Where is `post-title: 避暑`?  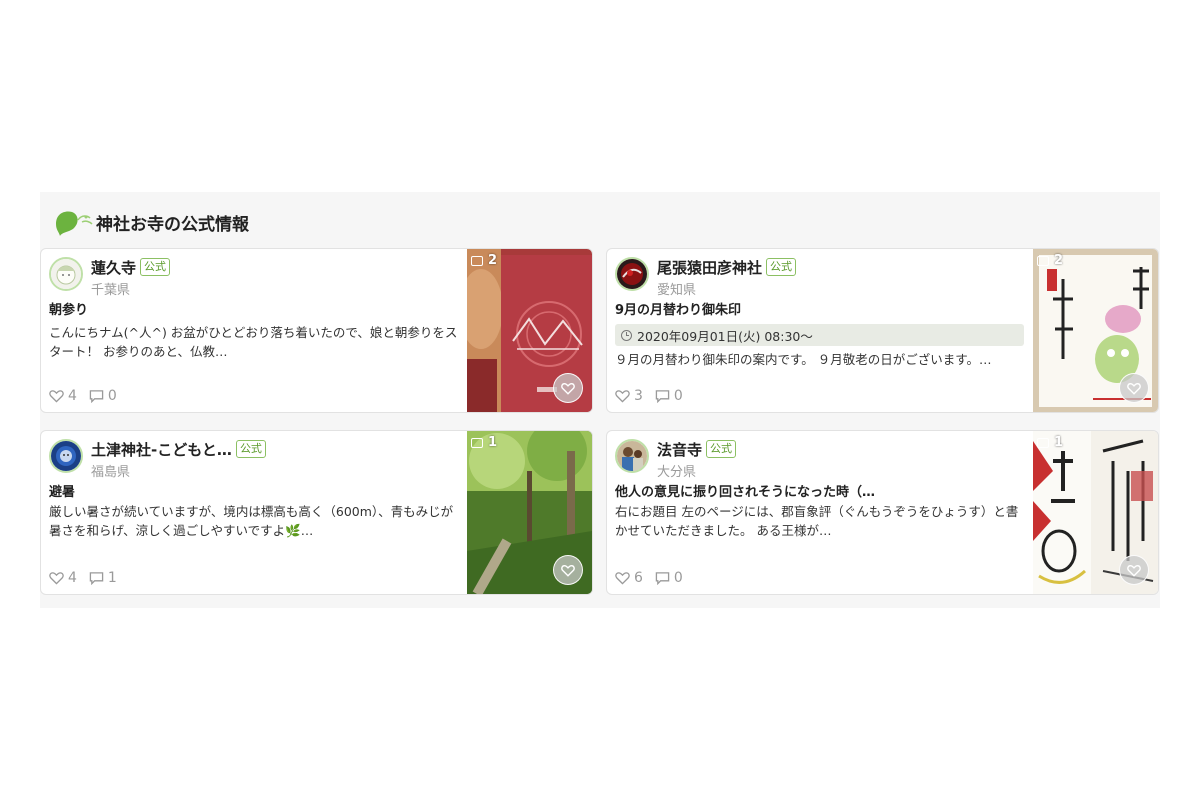
post-title: 避暑 is located at coordinates (253, 490).